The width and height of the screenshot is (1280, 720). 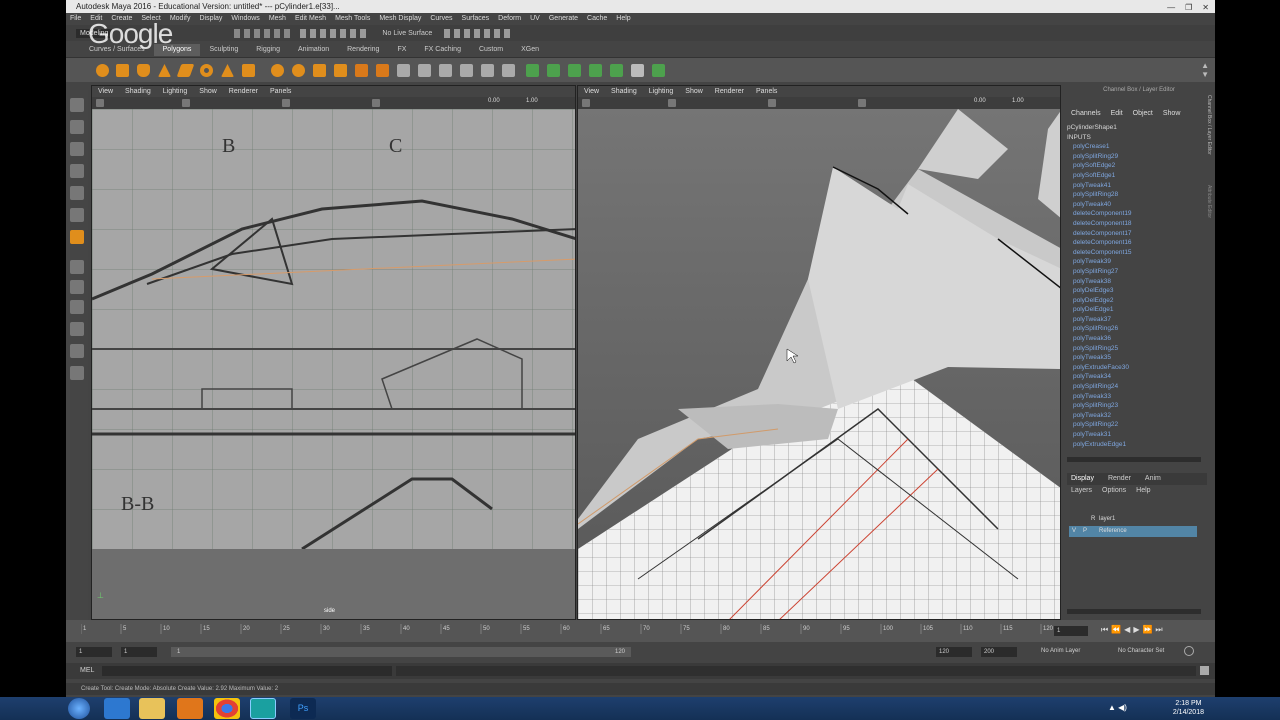 I want to click on shelf-scroll-icon: ▲ ▼, so click(x=1205, y=70).